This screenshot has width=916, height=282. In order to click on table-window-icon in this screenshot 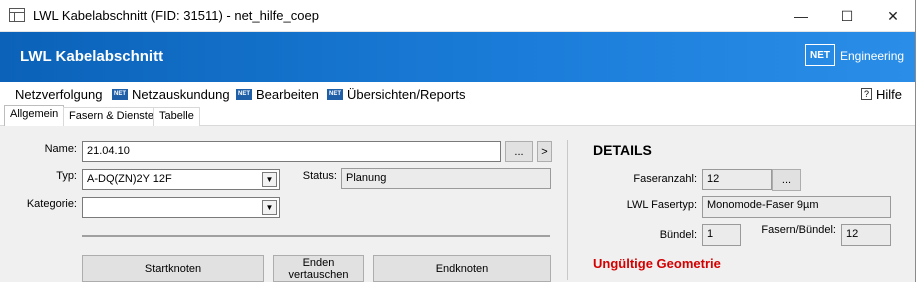, I will do `click(17, 15)`.